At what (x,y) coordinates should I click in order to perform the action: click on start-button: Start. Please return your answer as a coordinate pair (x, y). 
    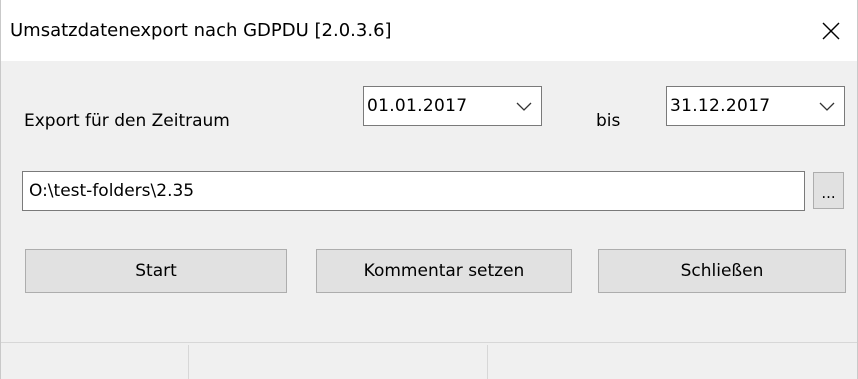
    Looking at the image, I should click on (156, 271).